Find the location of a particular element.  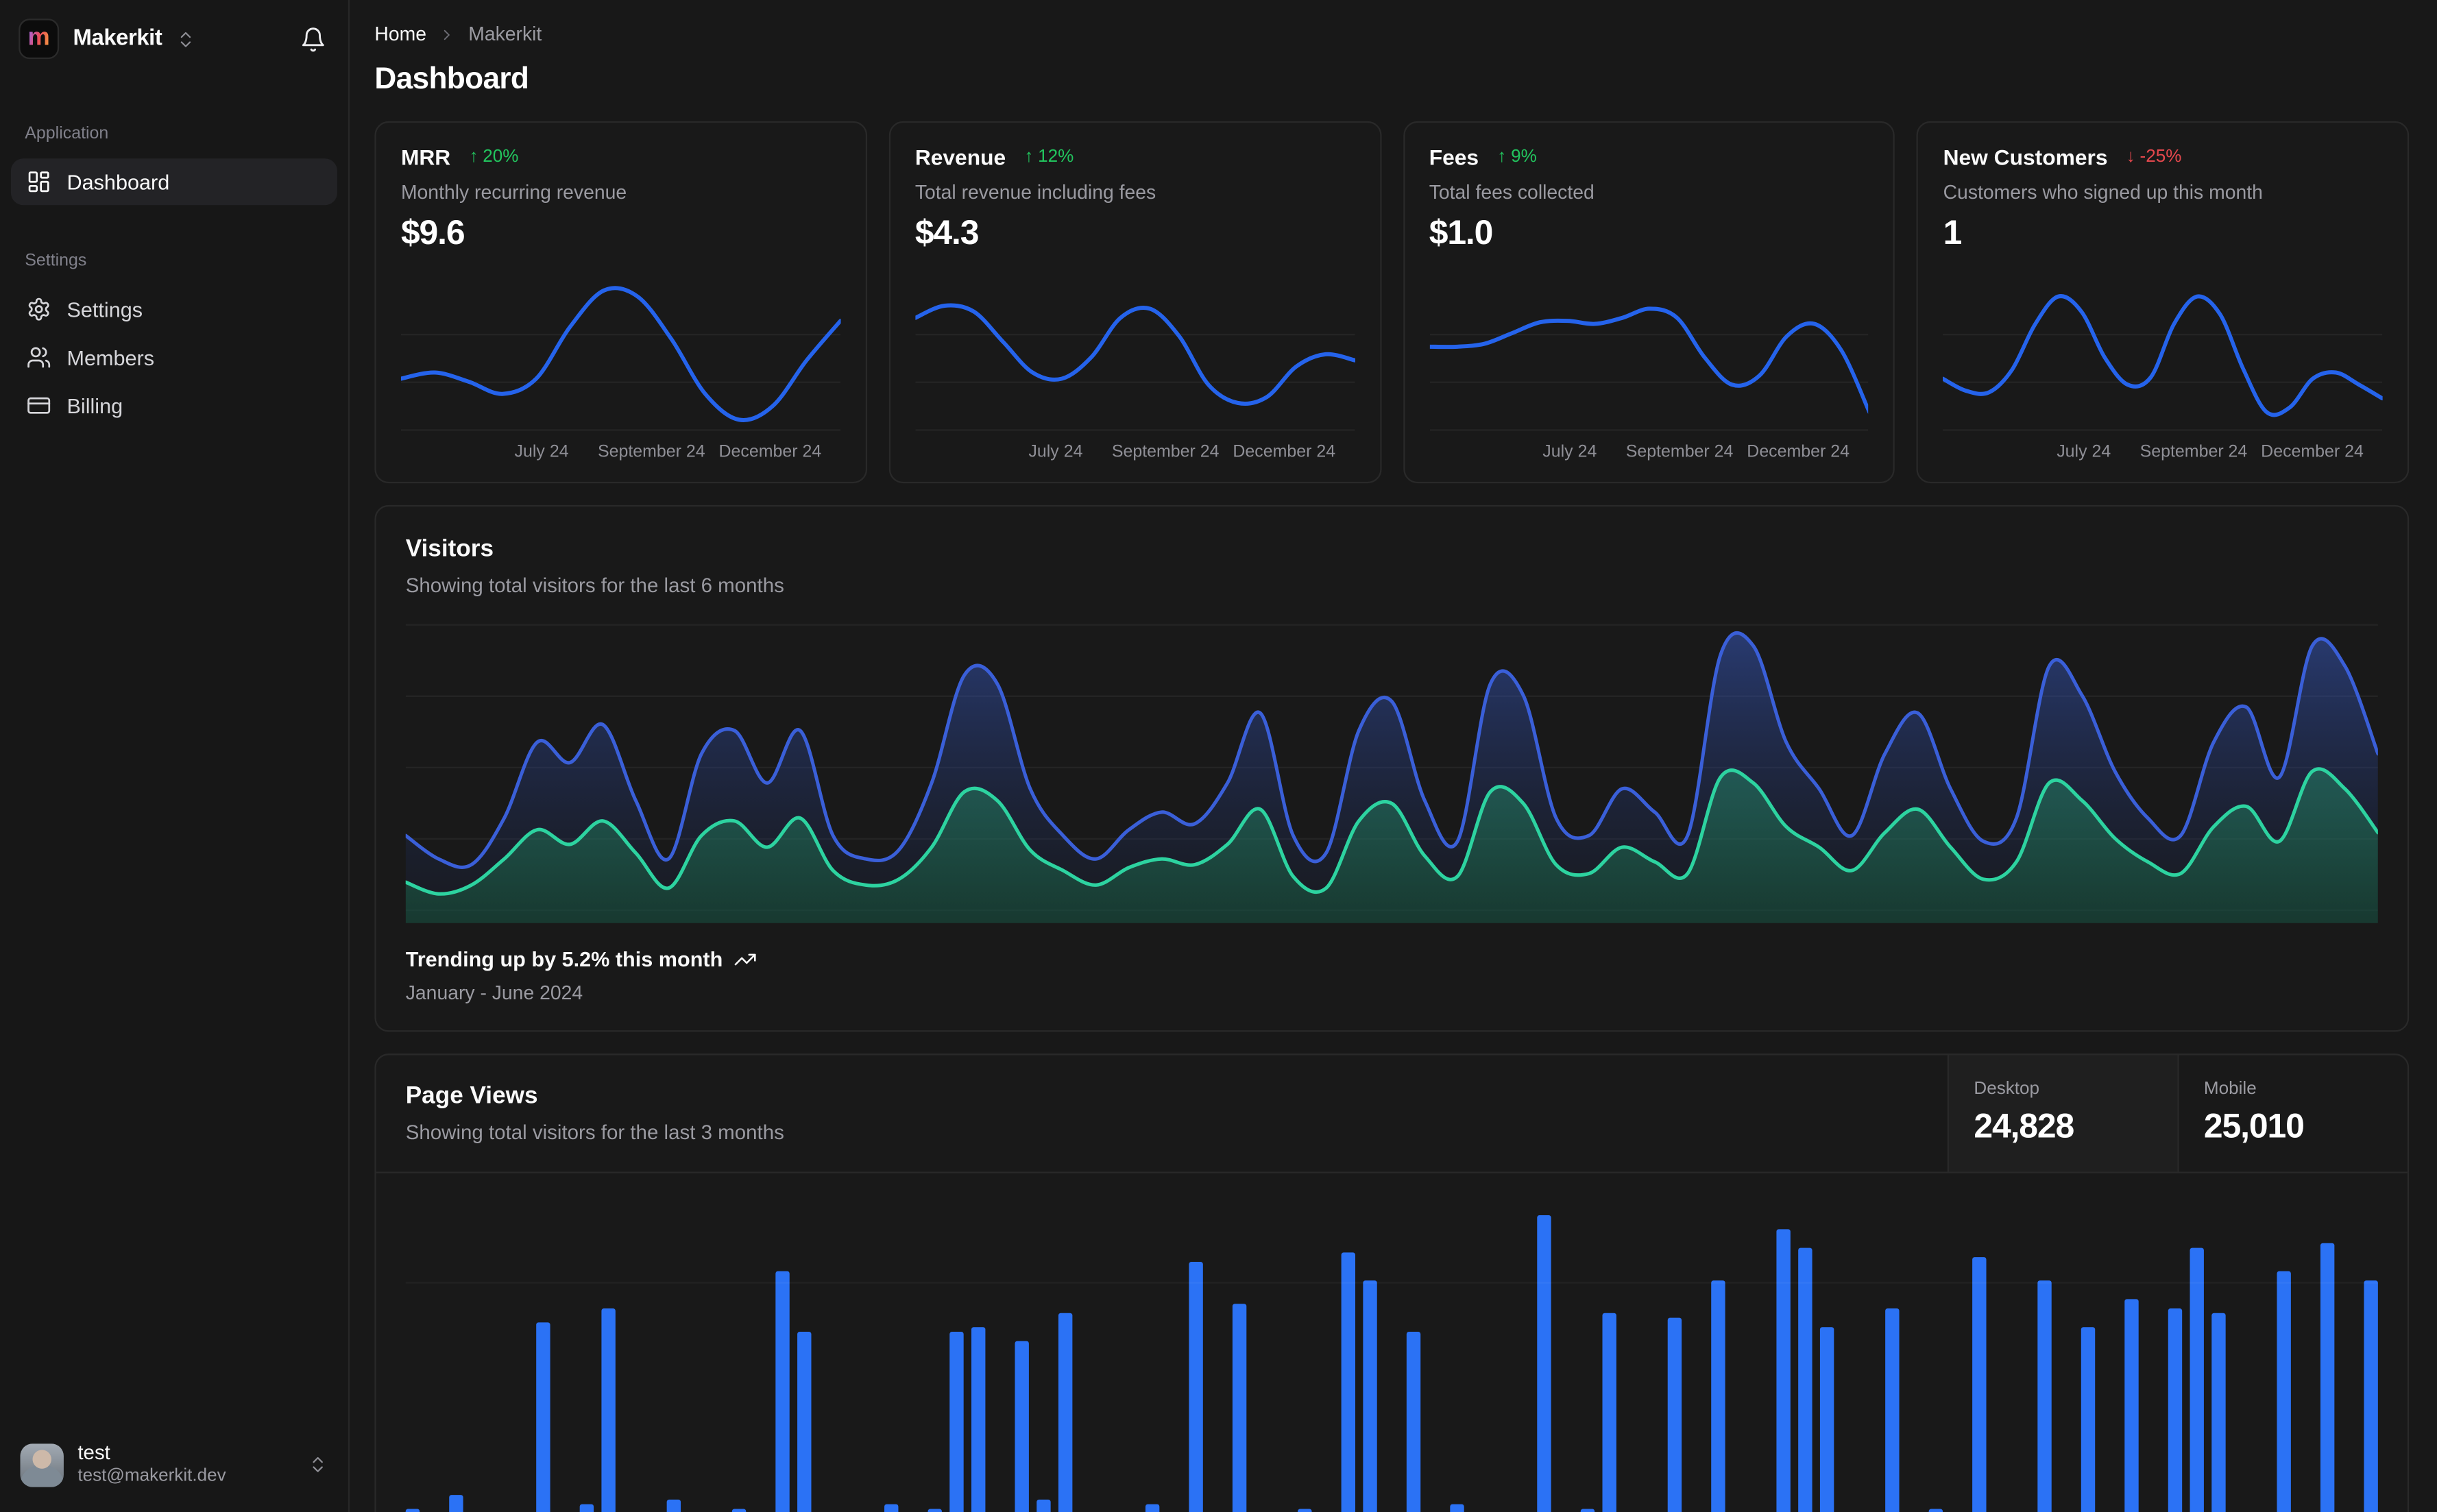

stat-description: Customers who signed up this month is located at coordinates (2103, 193).